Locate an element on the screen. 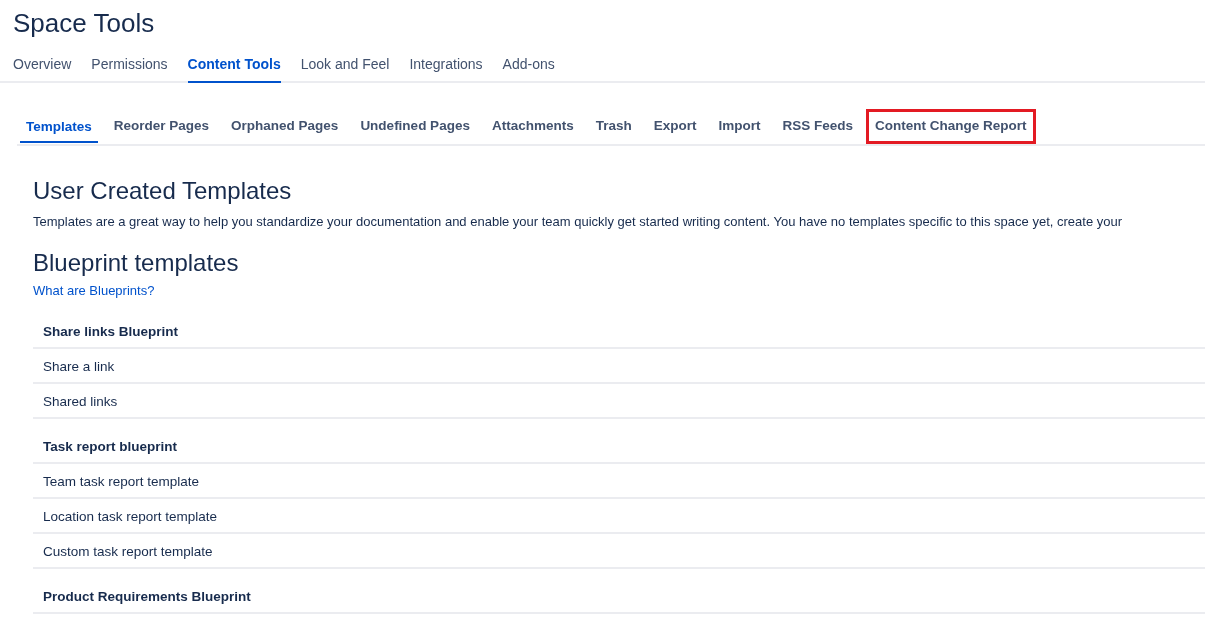  description-text: Templates are a great way to help you standardize your documentation and enable your team quickly get started writing content. You have no templates specific to this space yet, create your is located at coordinates (578, 222).